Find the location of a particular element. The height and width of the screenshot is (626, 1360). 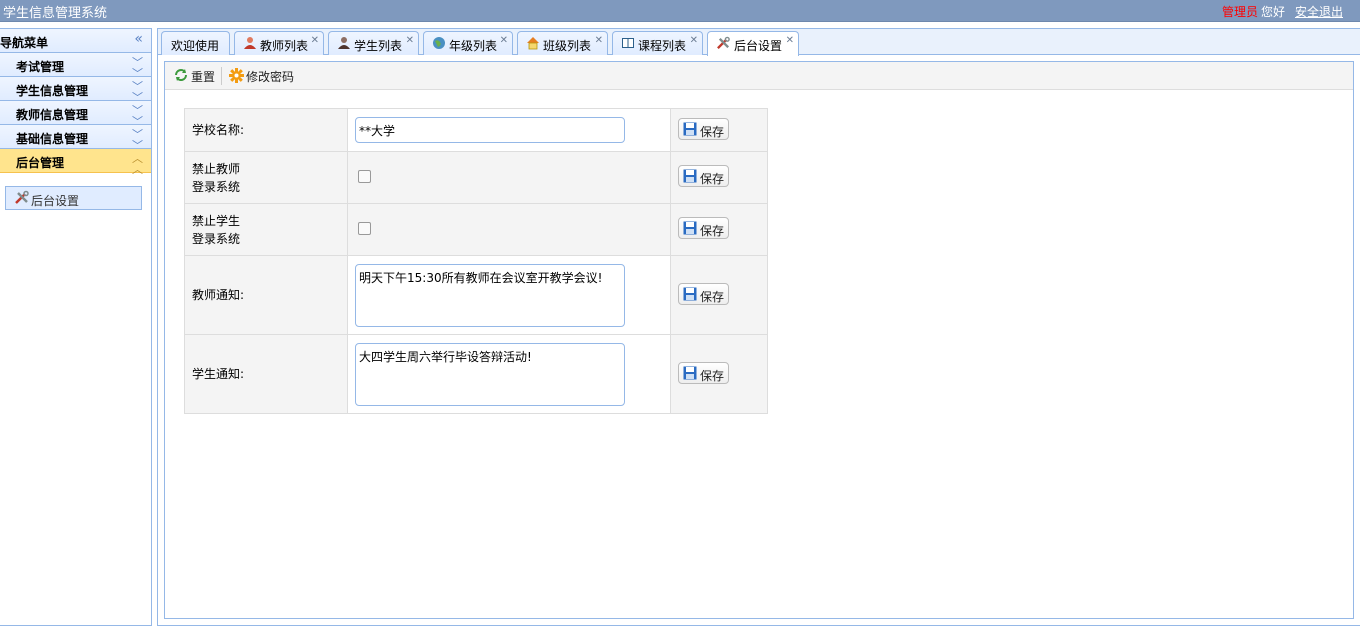

form-row-forbid-teacher: 禁止教师登录系统 保存 is located at coordinates (476, 177).